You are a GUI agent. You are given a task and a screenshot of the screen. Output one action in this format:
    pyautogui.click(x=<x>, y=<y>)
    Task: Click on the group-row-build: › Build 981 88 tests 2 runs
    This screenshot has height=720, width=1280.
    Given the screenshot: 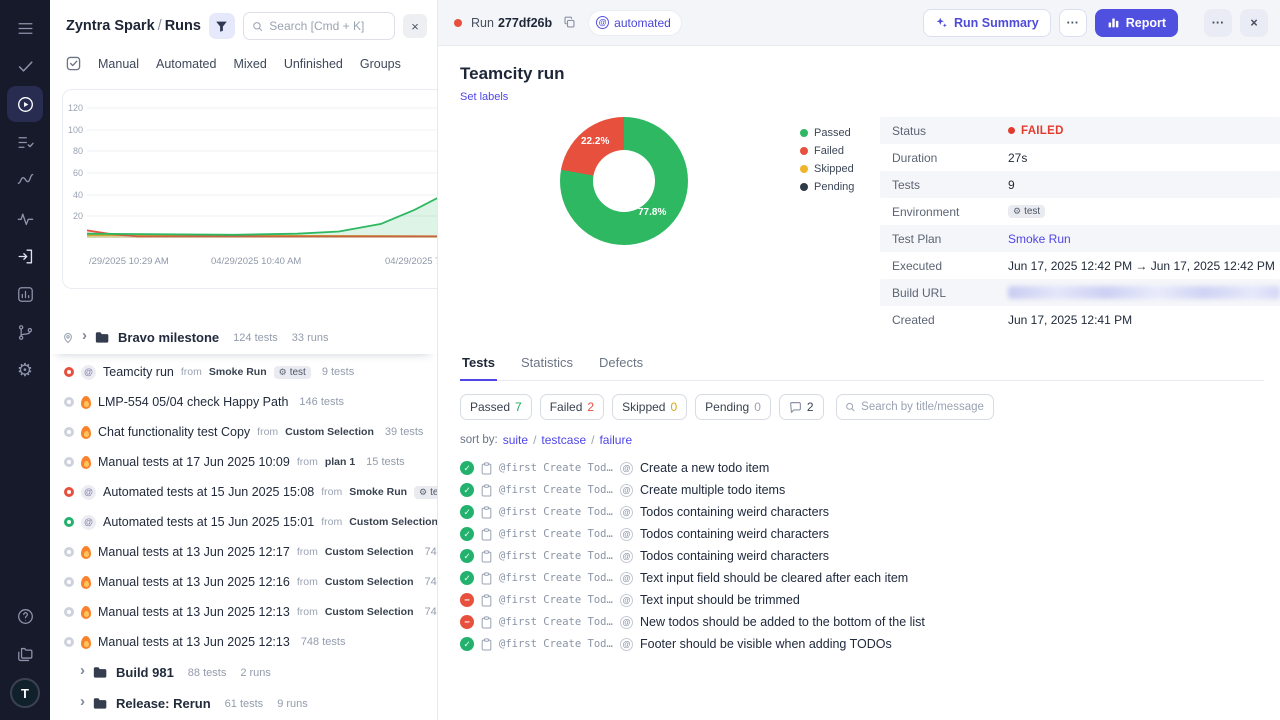 What is the action you would take?
    pyautogui.click(x=243, y=672)
    